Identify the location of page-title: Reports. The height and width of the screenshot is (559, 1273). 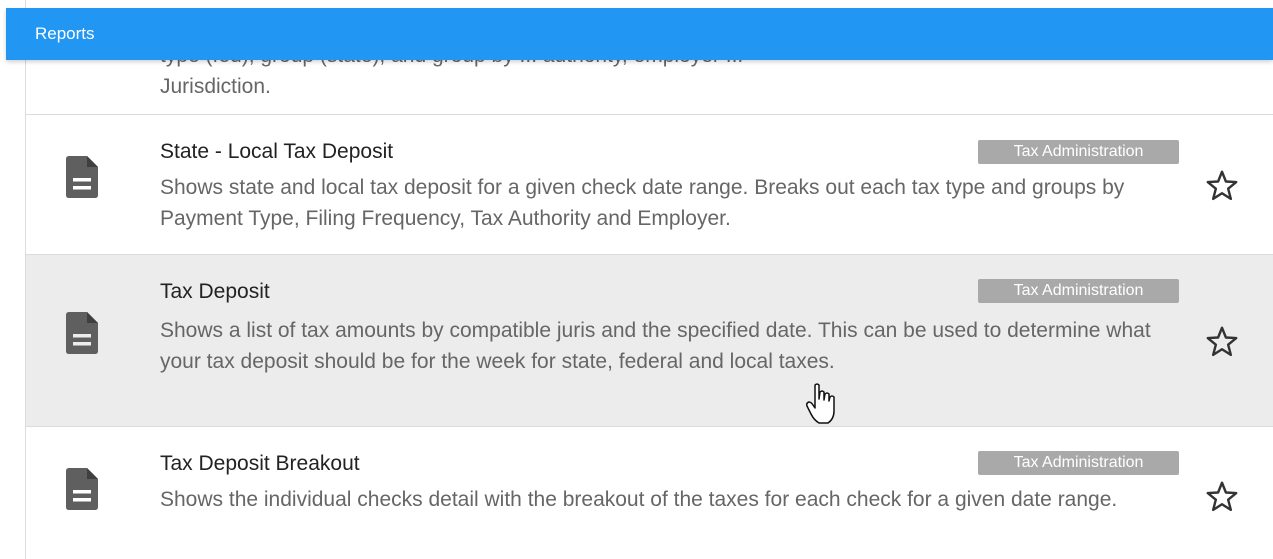
(65, 33).